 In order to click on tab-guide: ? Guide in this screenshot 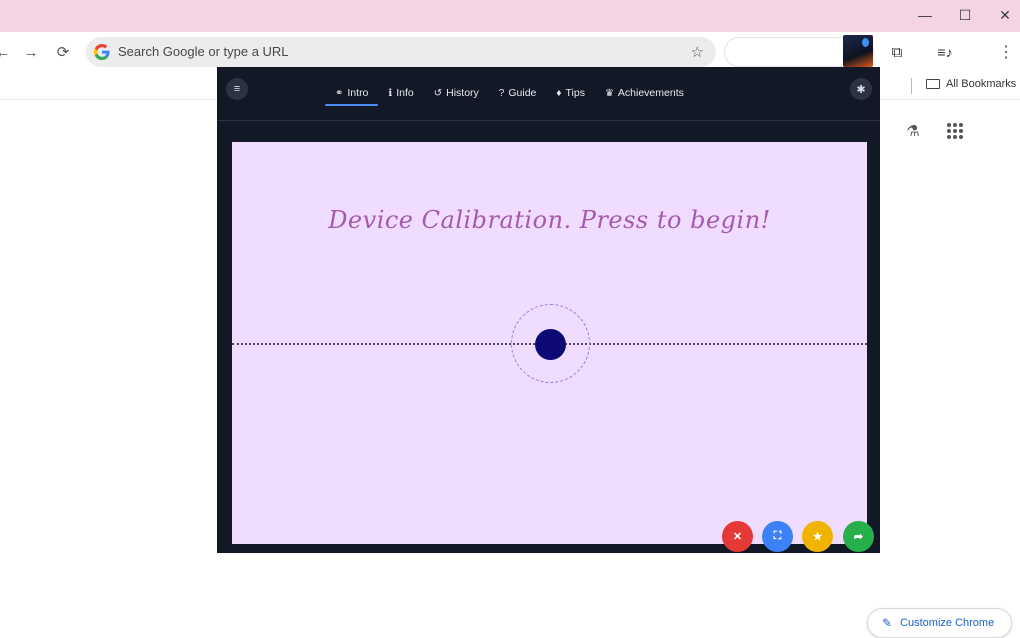, I will do `click(518, 93)`.